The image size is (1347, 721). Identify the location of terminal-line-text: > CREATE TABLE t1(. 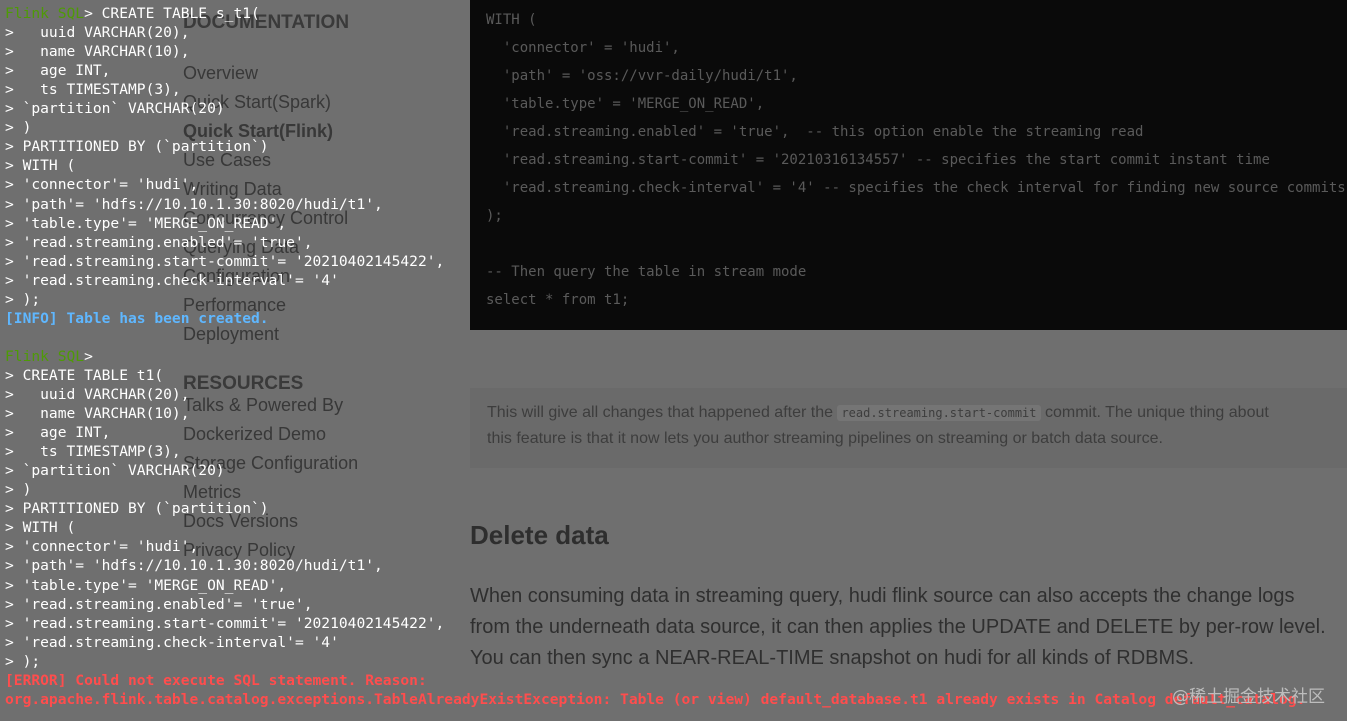
(84, 375).